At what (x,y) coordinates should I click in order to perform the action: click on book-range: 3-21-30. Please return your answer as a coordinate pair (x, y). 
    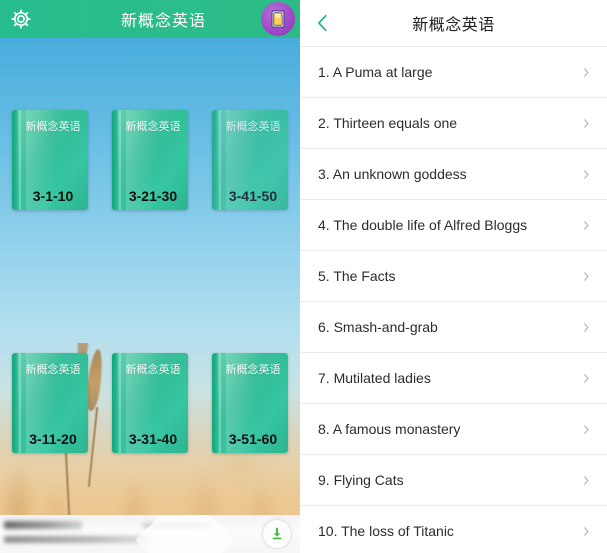
    Looking at the image, I should click on (153, 196).